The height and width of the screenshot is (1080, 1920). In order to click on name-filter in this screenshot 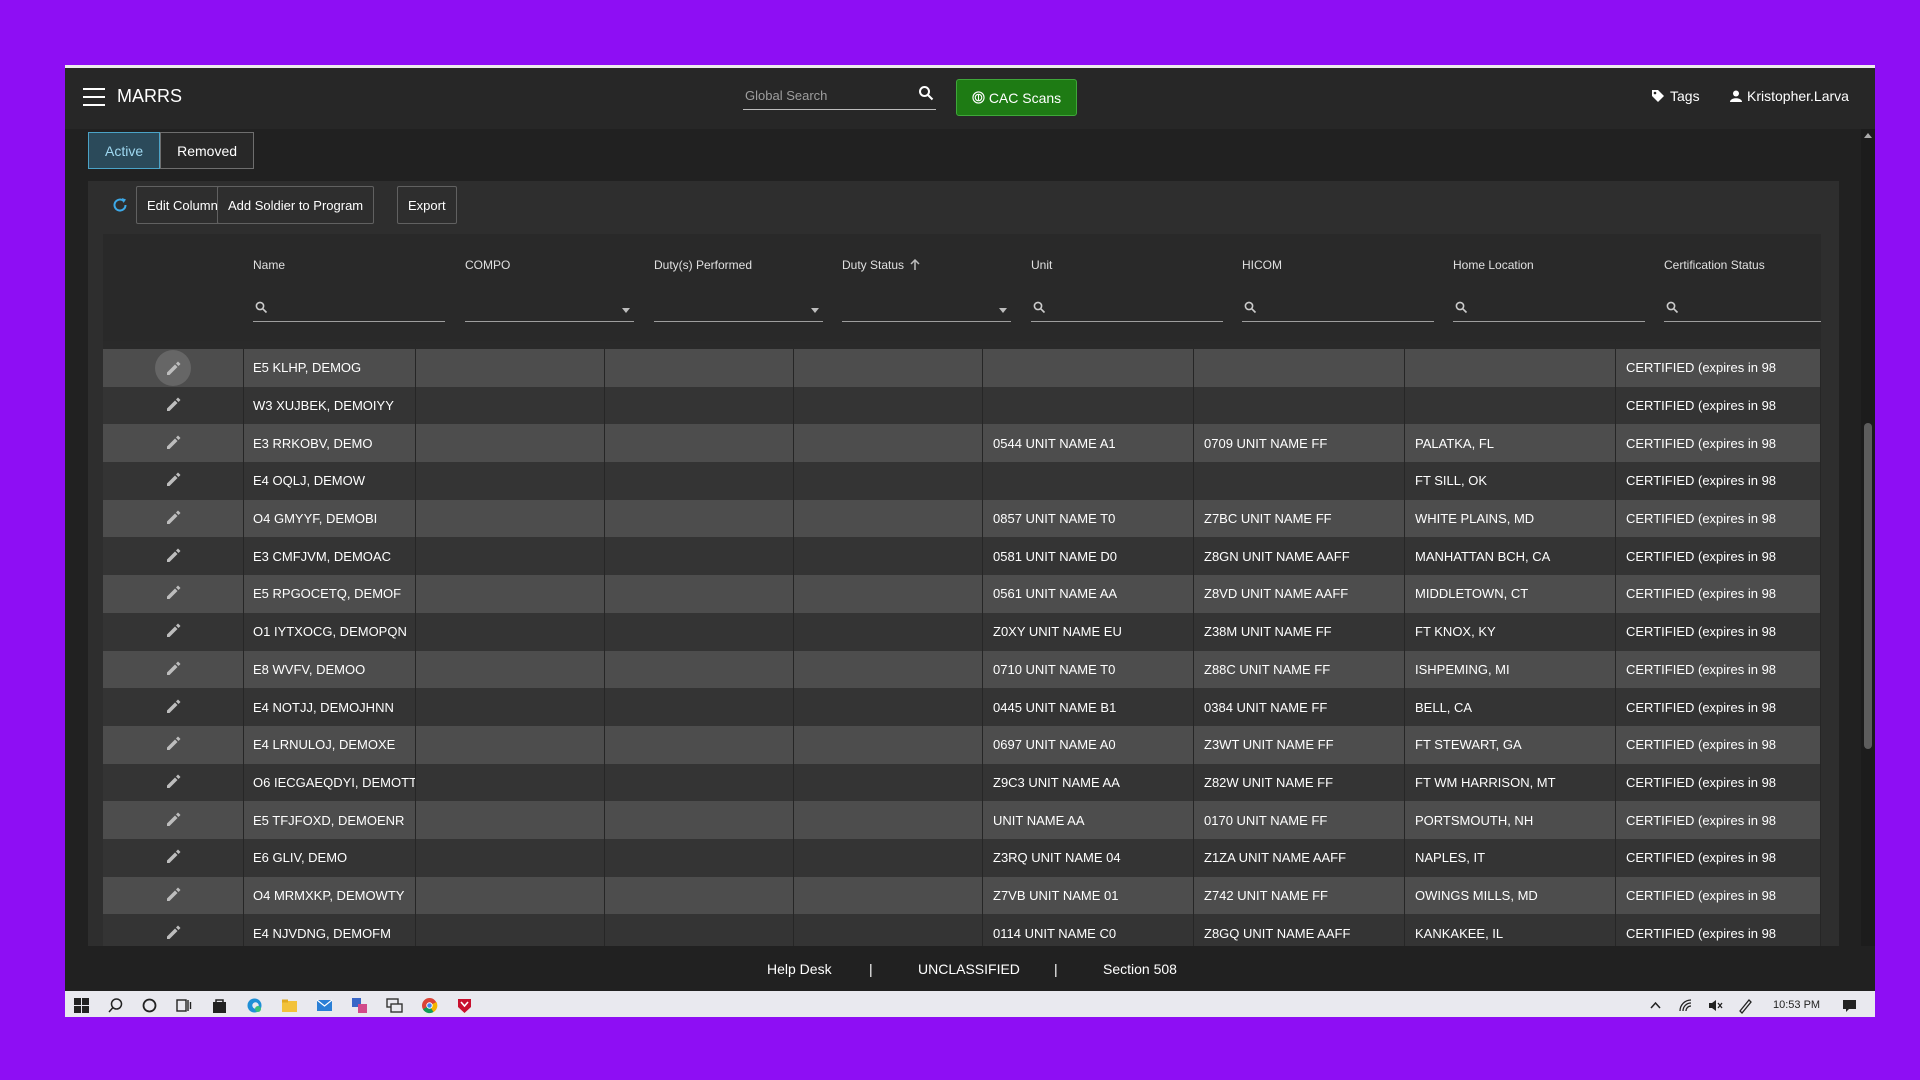, I will do `click(349, 310)`.